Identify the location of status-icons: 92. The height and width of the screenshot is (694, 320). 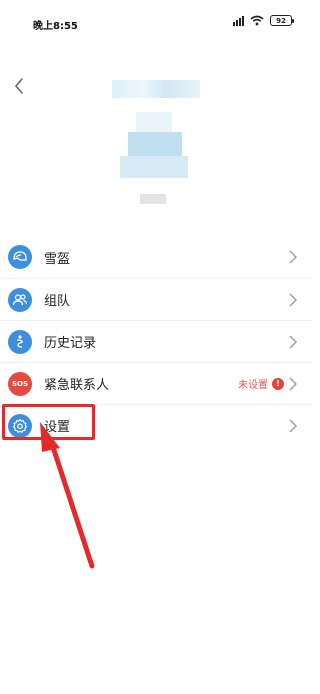
(263, 20).